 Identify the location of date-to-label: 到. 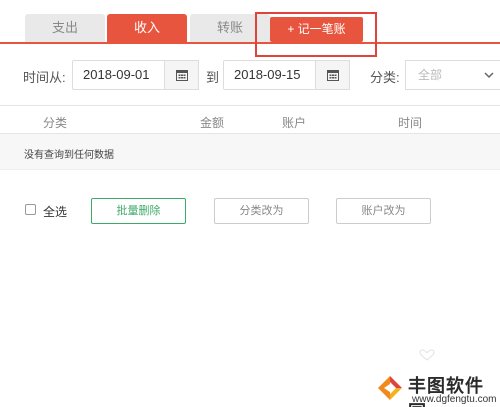
(213, 77).